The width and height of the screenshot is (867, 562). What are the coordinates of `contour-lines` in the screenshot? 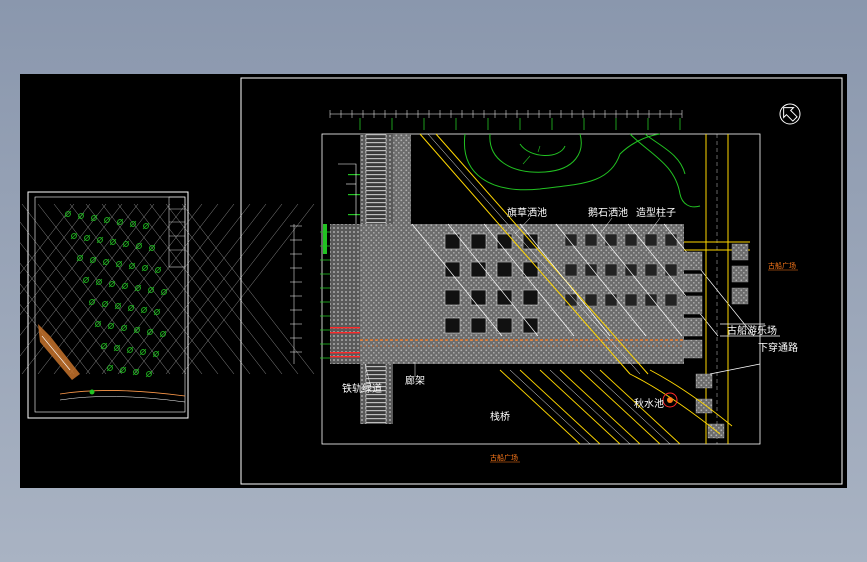 It's located at (582, 170).